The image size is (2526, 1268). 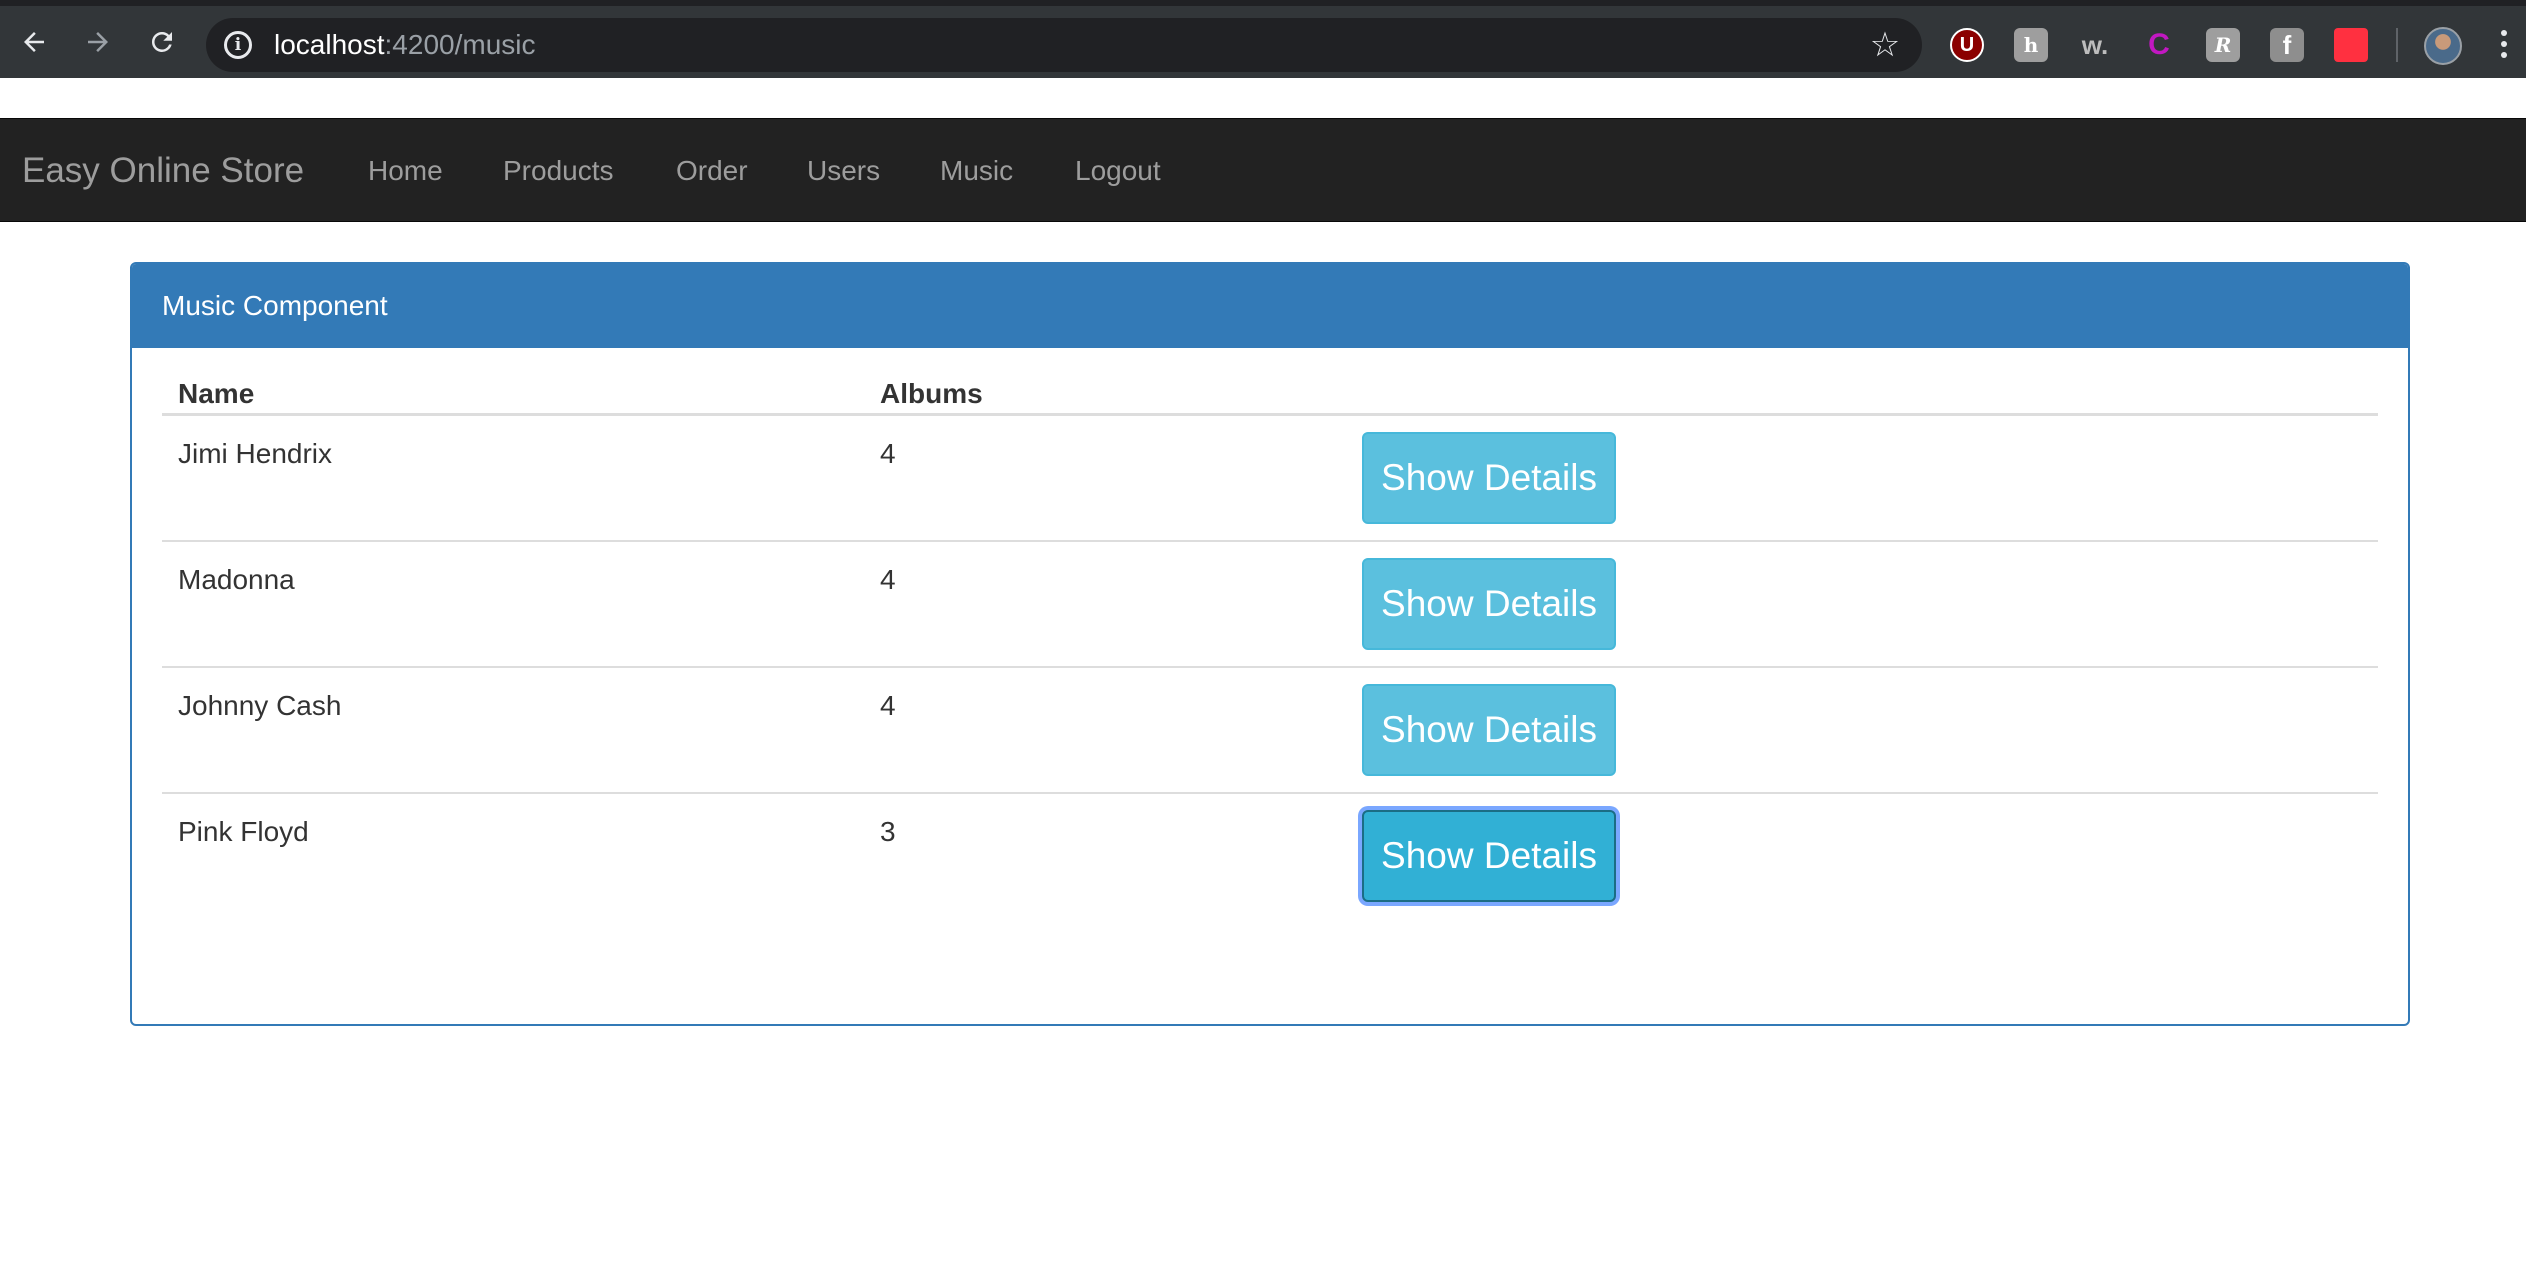 What do you see at coordinates (1885, 45) in the screenshot?
I see `bookmark-star-icon: ☆` at bounding box center [1885, 45].